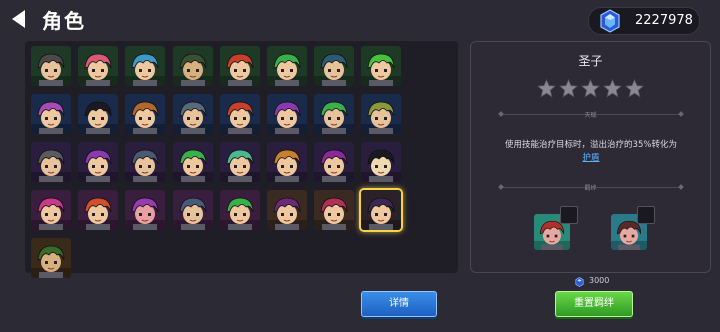 Image resolution: width=720 pixels, height=332 pixels. Describe the element at coordinates (360, 20) in the screenshot. I see `title-bar: 角色 2227978` at that location.